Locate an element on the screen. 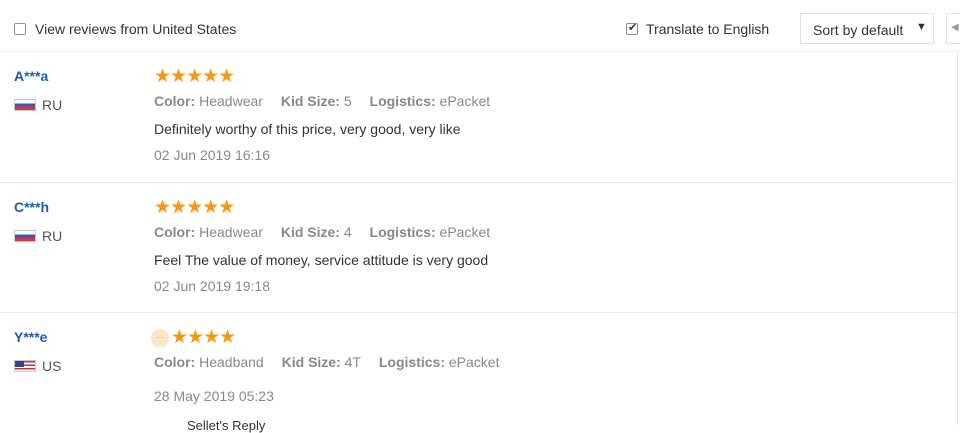  sort-dropdown: Sort by default ▼ is located at coordinates (867, 28).